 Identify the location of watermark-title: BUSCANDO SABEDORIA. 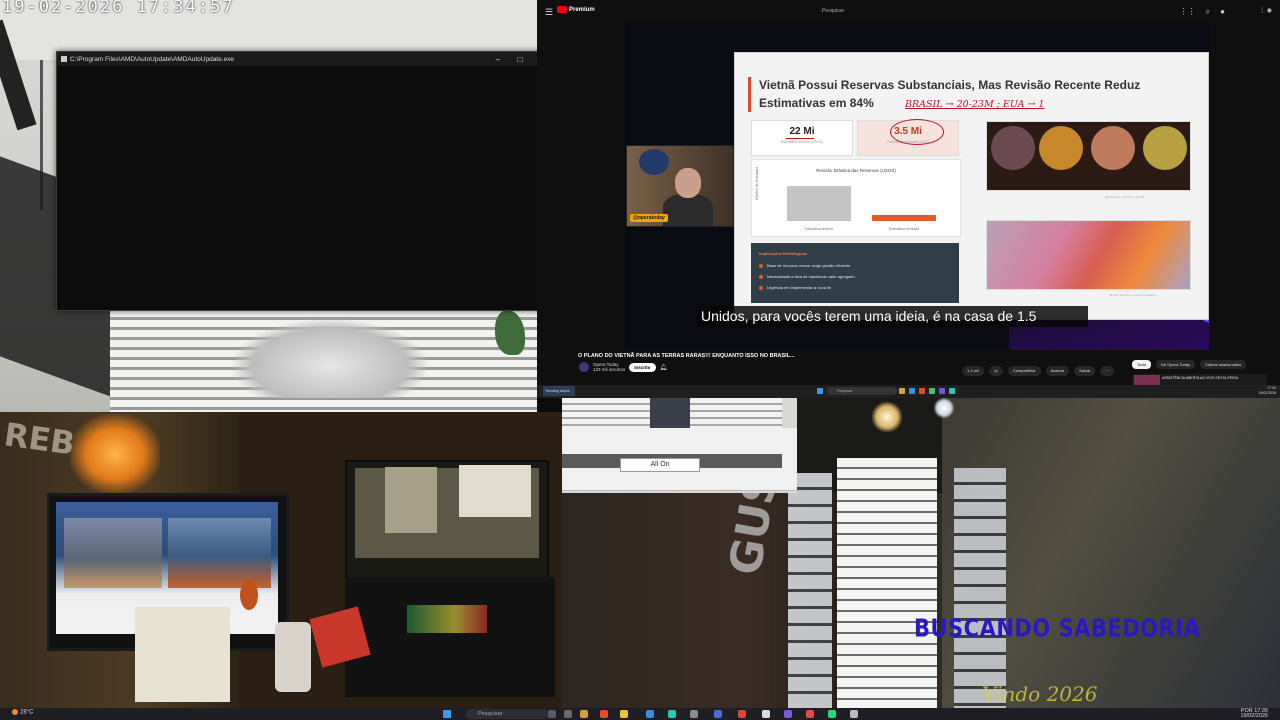
(1057, 628).